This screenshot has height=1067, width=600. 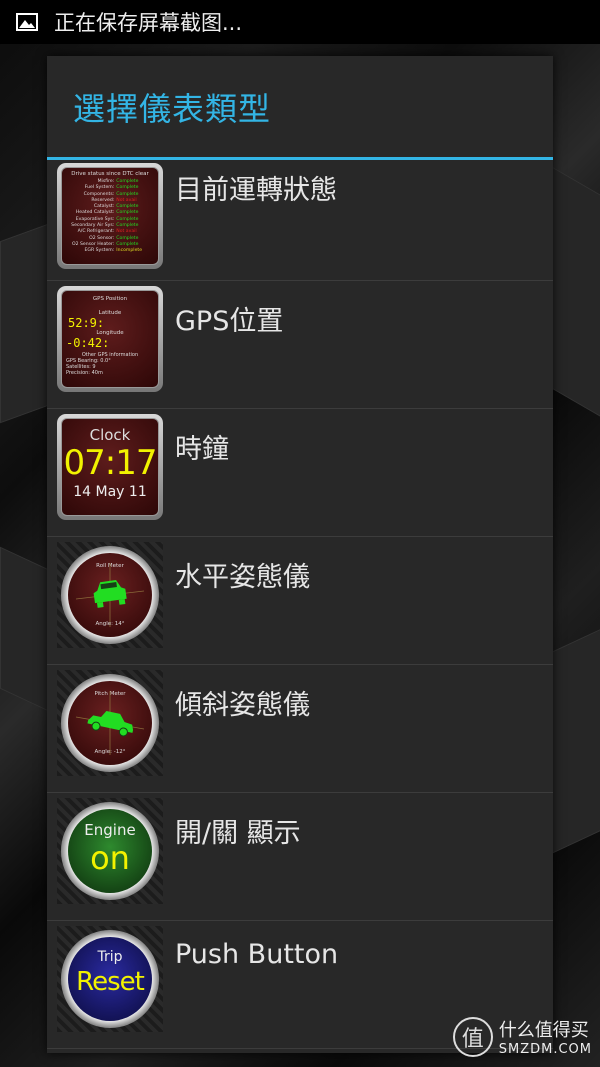 I want to click on item-label: 目前運轉狀態, so click(x=256, y=190).